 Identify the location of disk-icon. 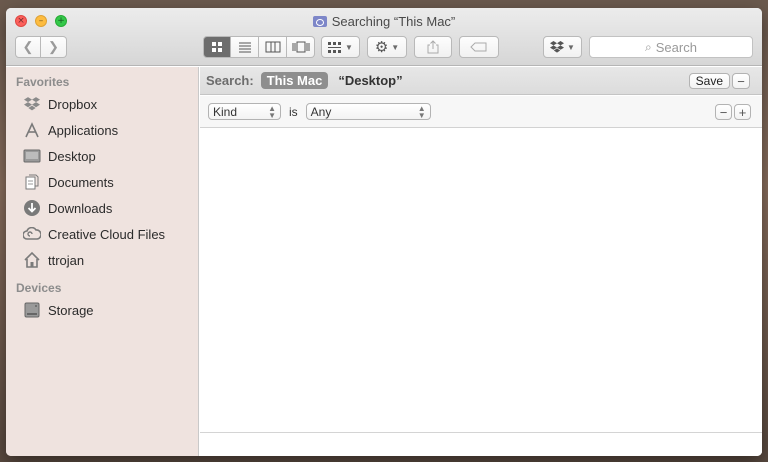
(32, 310).